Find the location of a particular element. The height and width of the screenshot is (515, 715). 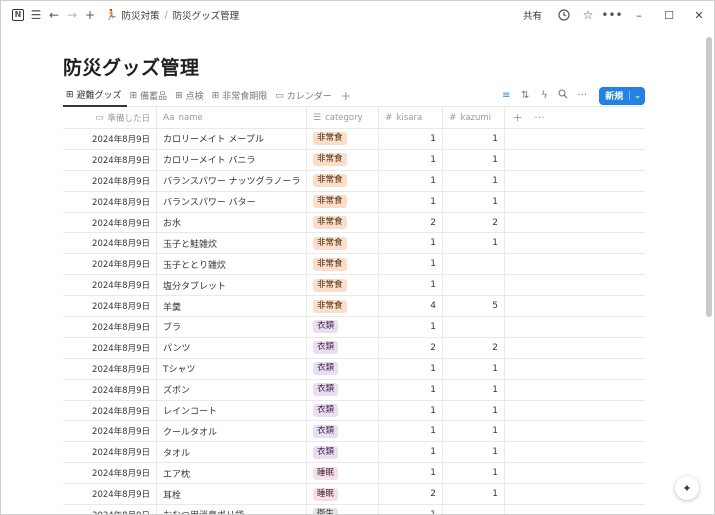

cell-name: 玉子ととり雑炊 is located at coordinates (232, 264).